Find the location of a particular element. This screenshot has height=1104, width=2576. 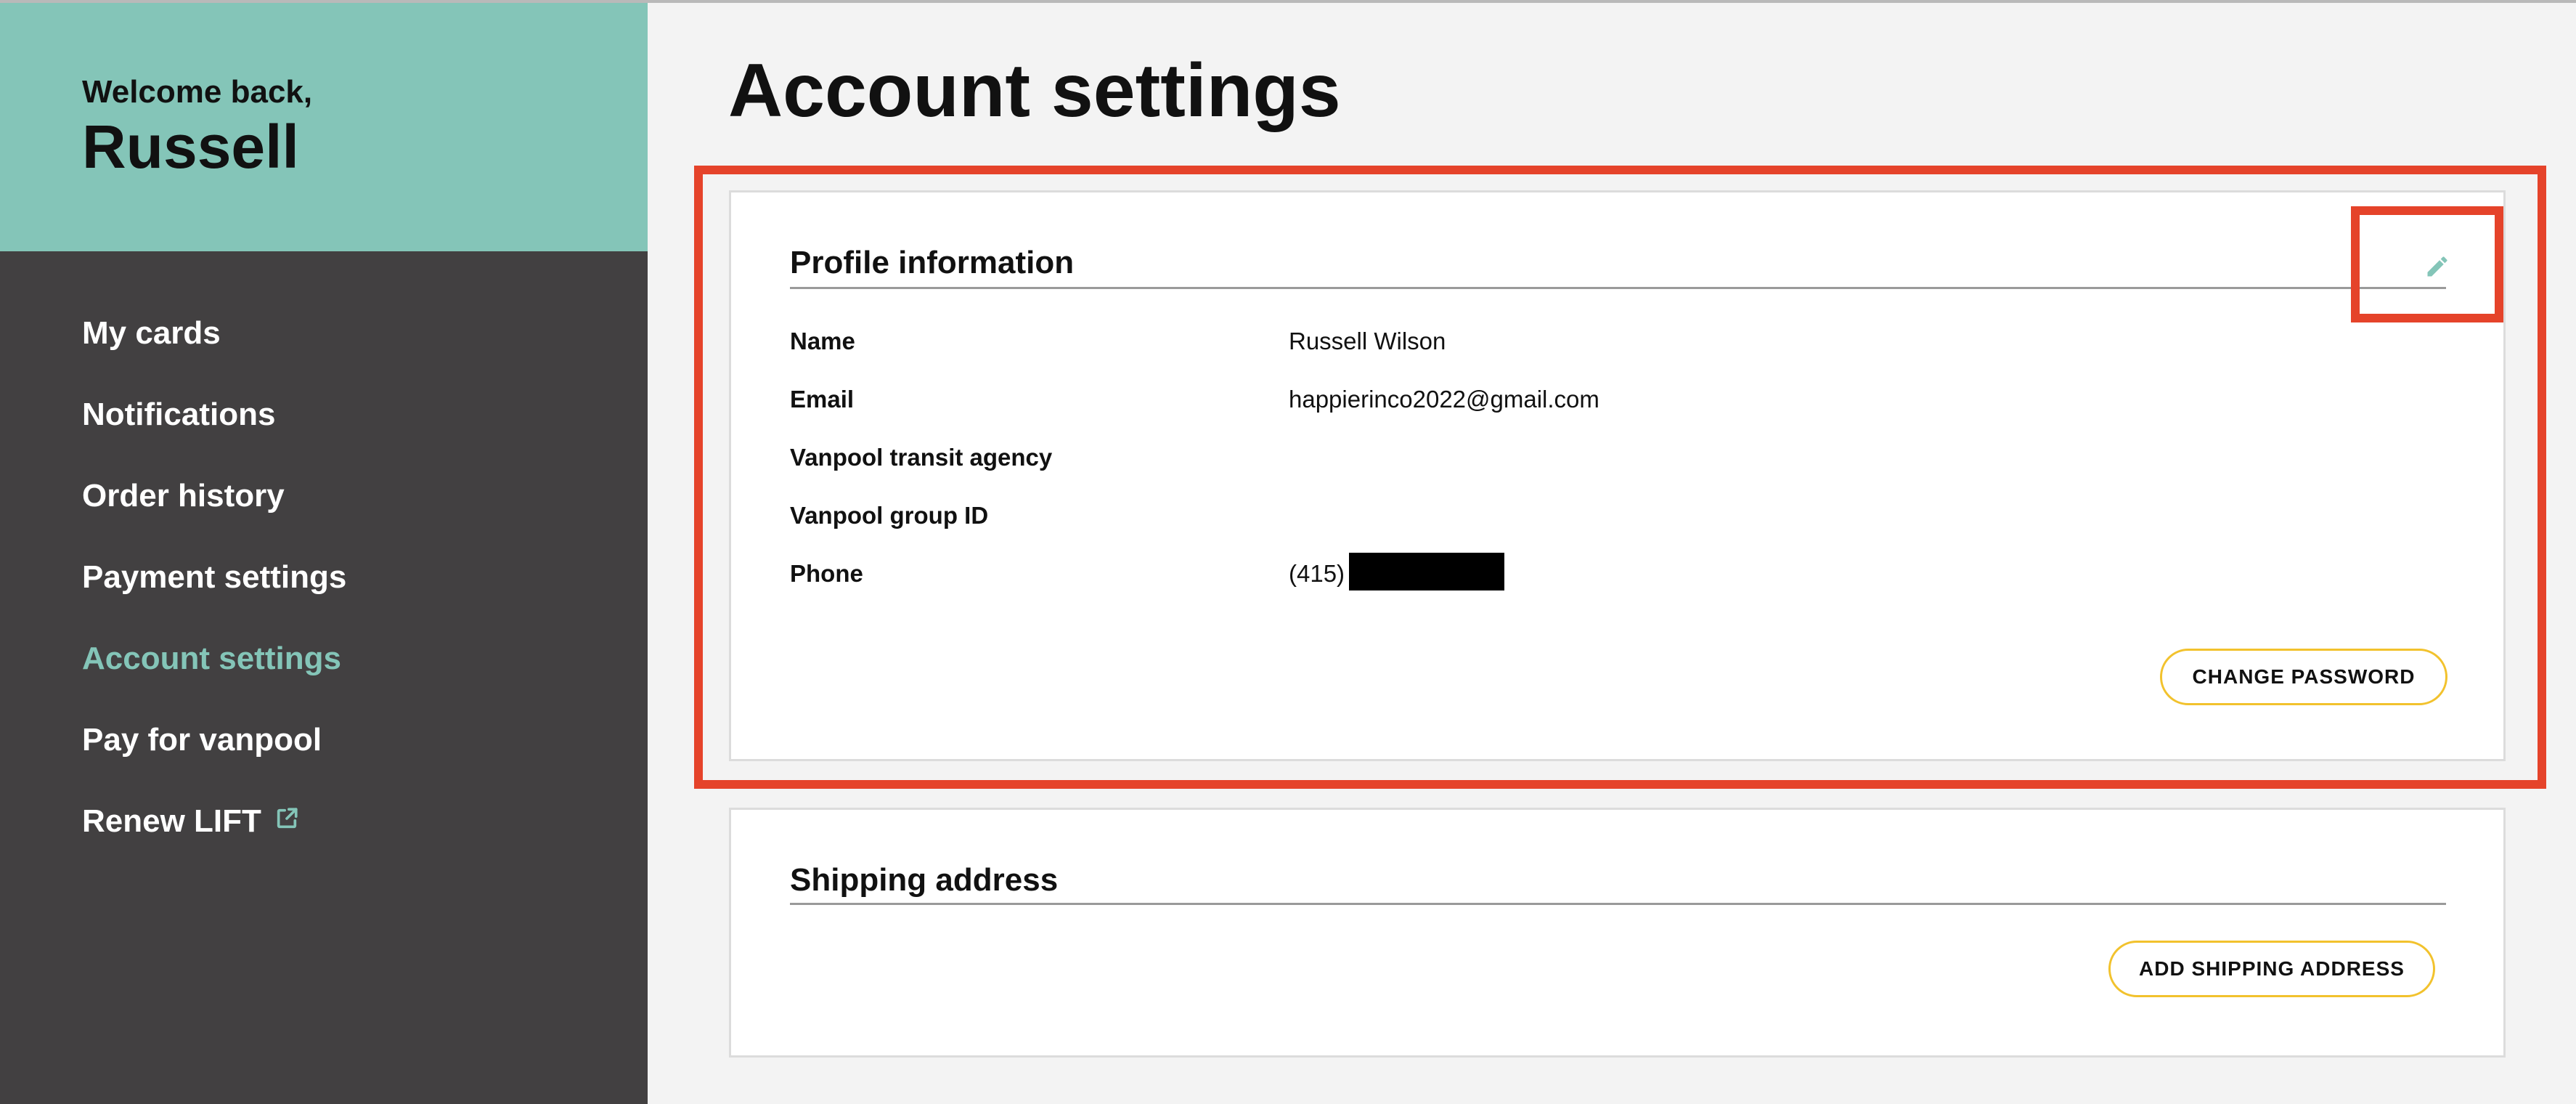

sidebar-item-payment-settings: Payment settings is located at coordinates (214, 600).